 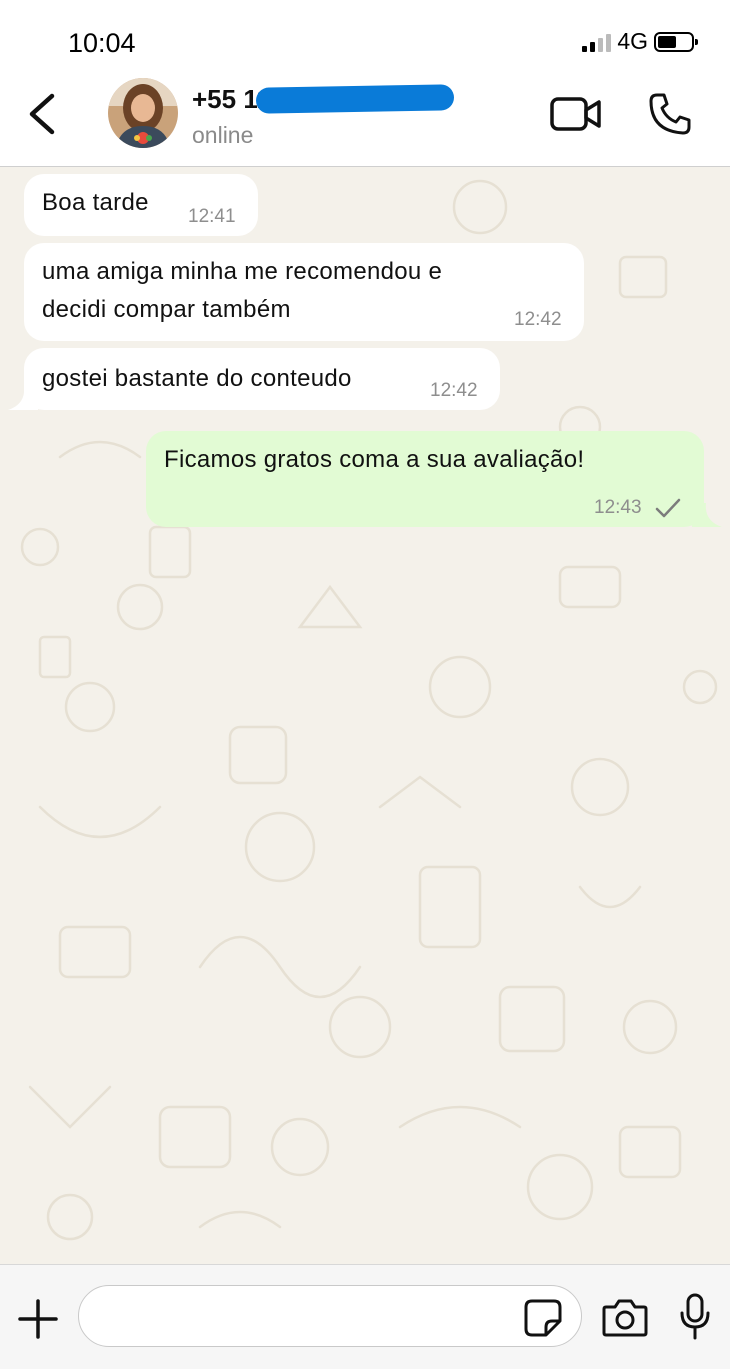 I want to click on sticker-icon, so click(x=543, y=1318).